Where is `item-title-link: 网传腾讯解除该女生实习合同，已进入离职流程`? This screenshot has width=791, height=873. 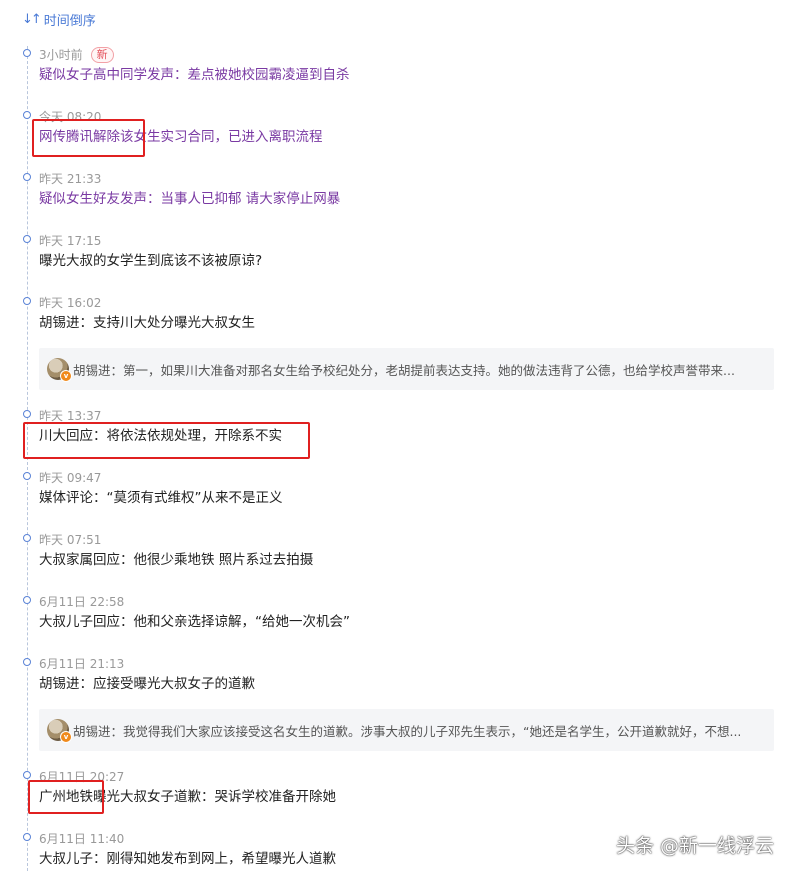
item-title-link: 网传腾讯解除该女生实习合同，已进入离职流程 is located at coordinates (181, 135).